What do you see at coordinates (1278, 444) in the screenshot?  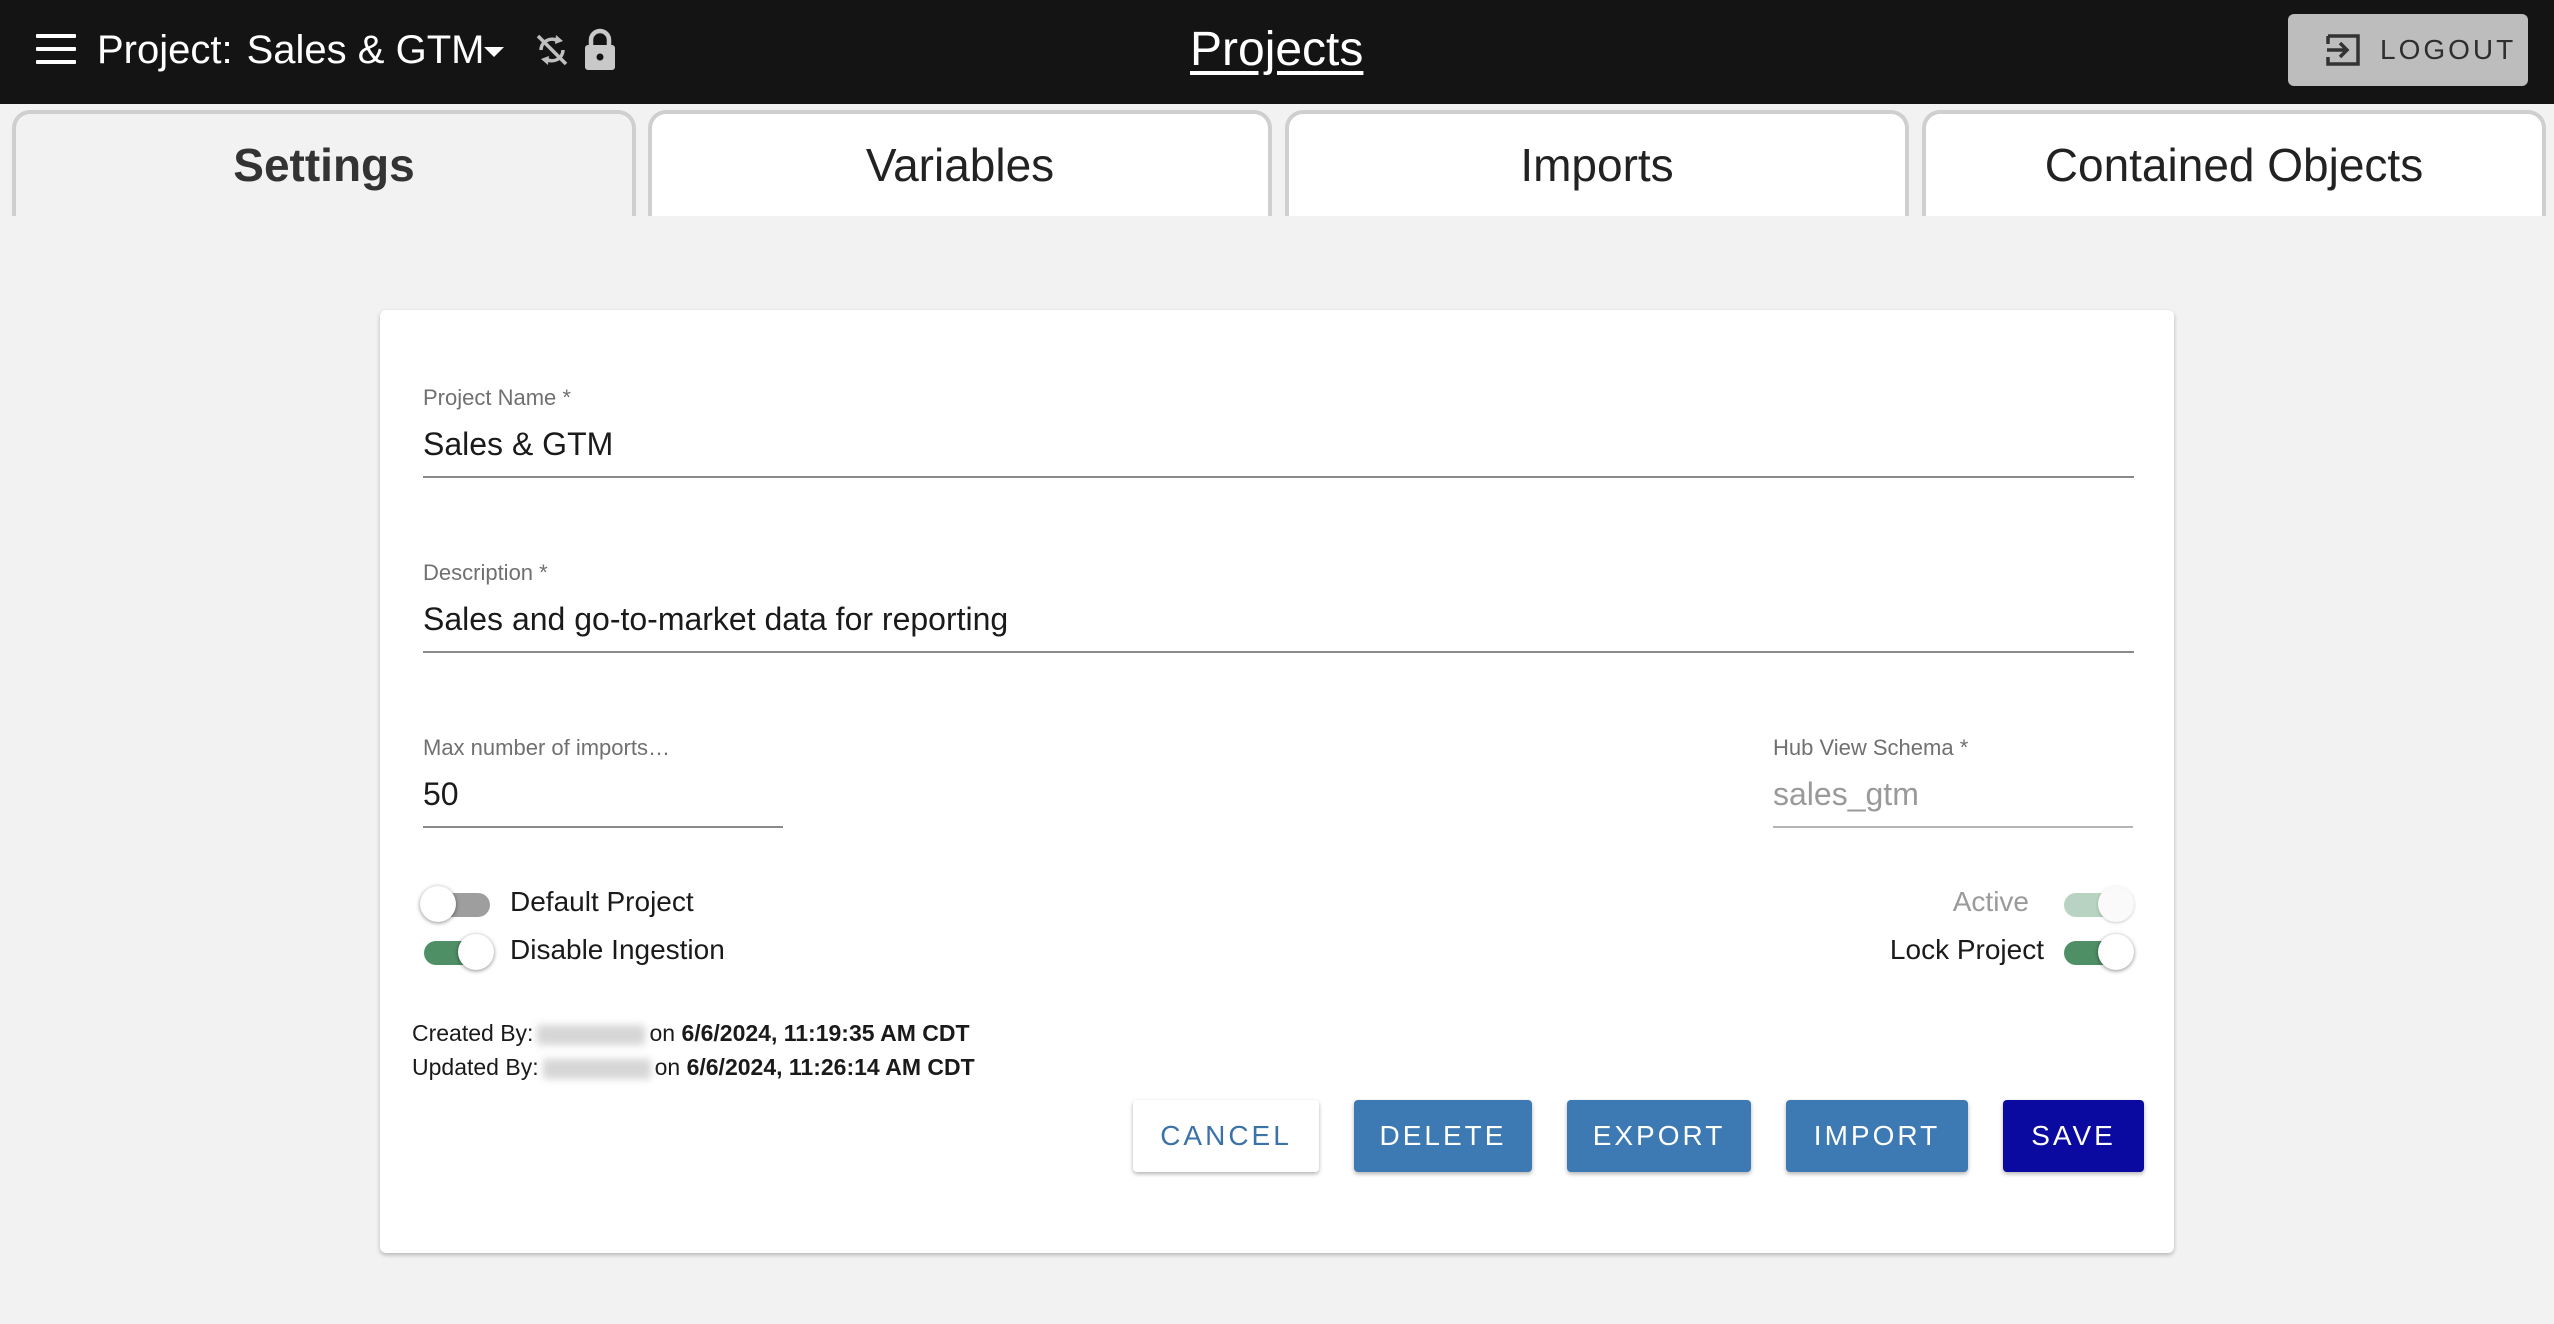 I see `project-name-input: Sales & GTM` at bounding box center [1278, 444].